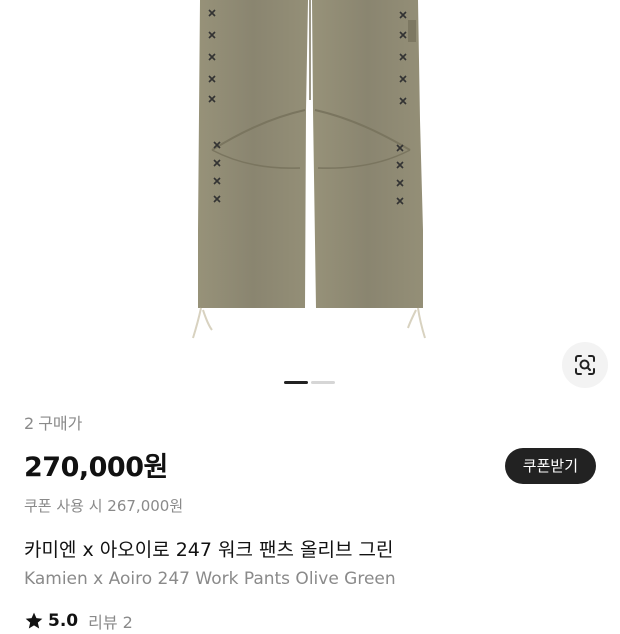 This screenshot has height=634, width=620. I want to click on get-coupon-button: 쿠폰받기, so click(550, 466).